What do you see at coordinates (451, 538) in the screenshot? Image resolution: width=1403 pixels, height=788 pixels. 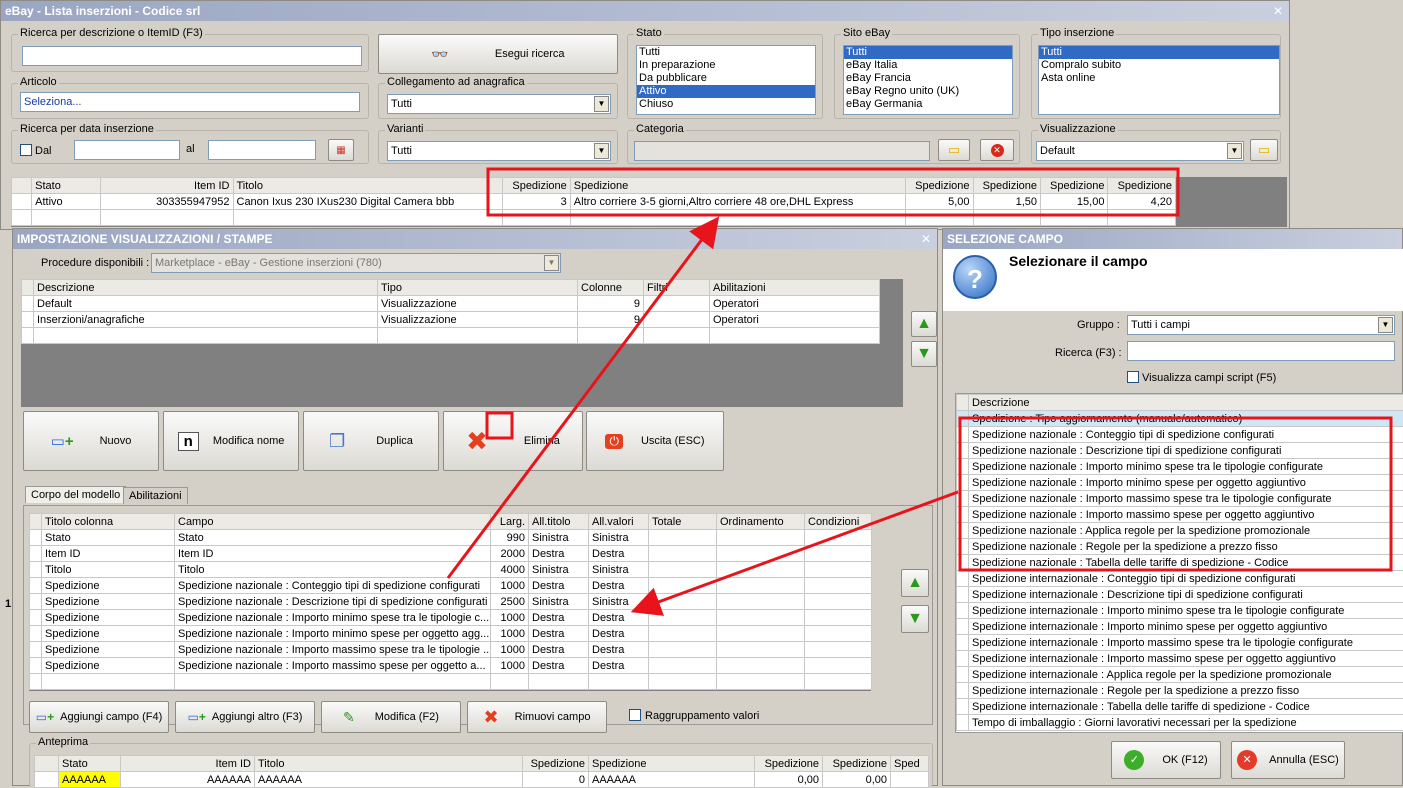 I see `table-row: StatoStato990SinistraSinistra` at bounding box center [451, 538].